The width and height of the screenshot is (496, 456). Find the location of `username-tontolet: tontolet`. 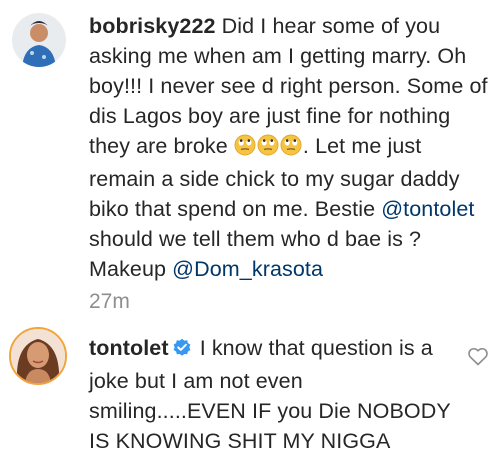

username-tontolet: tontolet is located at coordinates (129, 348).